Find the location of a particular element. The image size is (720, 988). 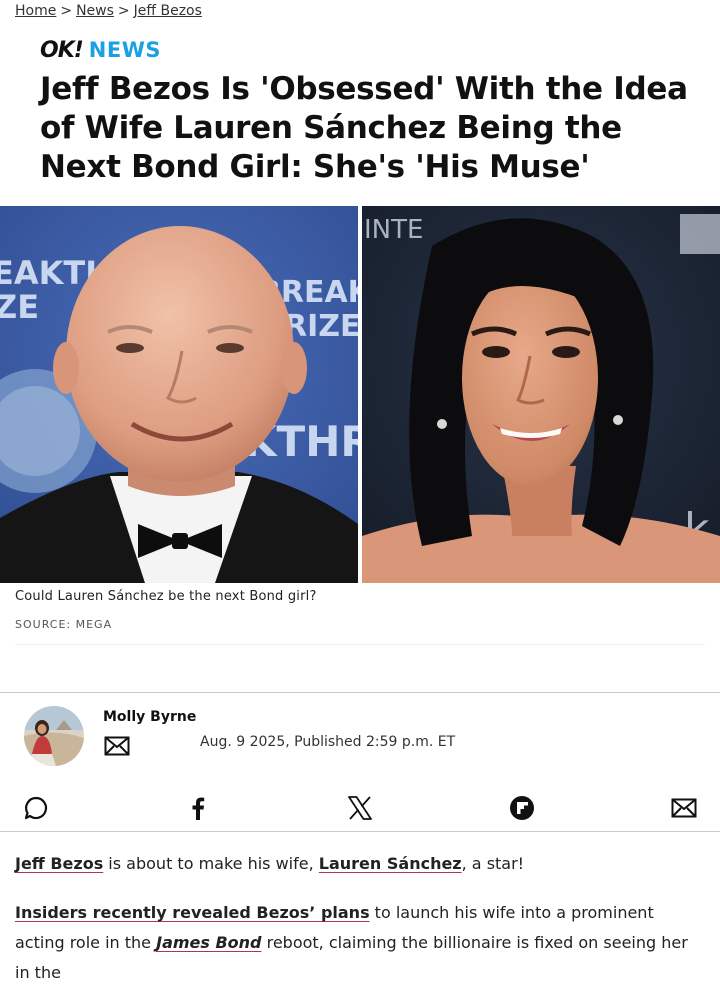

insiders-revealed-link: Insiders recently revealed Bezos’ plans is located at coordinates (192, 912).